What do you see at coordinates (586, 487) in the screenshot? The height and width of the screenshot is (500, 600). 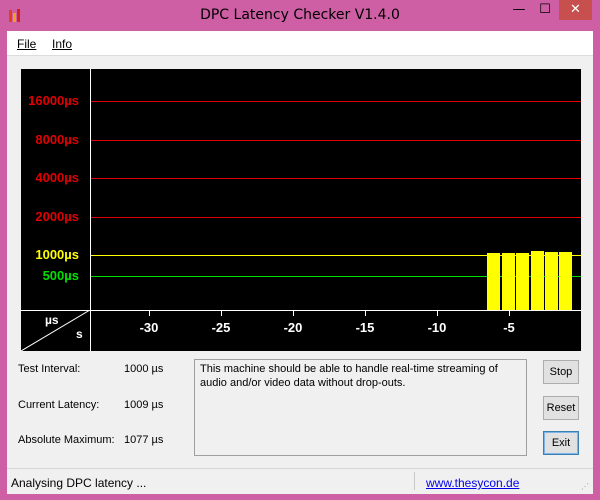 I see `resize-grip-icon: ⋰` at bounding box center [586, 487].